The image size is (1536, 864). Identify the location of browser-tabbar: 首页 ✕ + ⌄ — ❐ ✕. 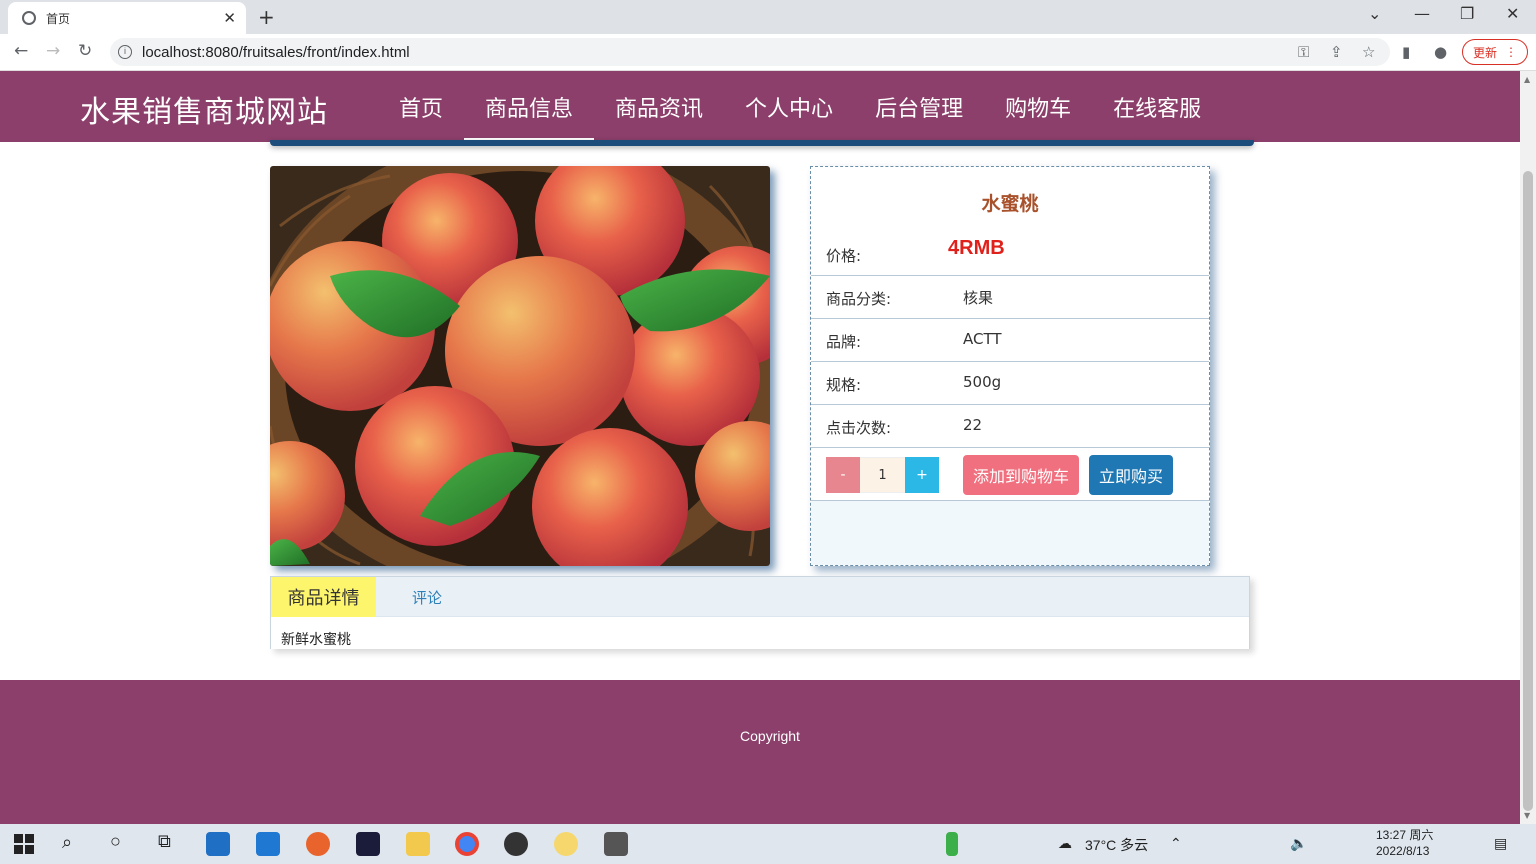
(768, 17).